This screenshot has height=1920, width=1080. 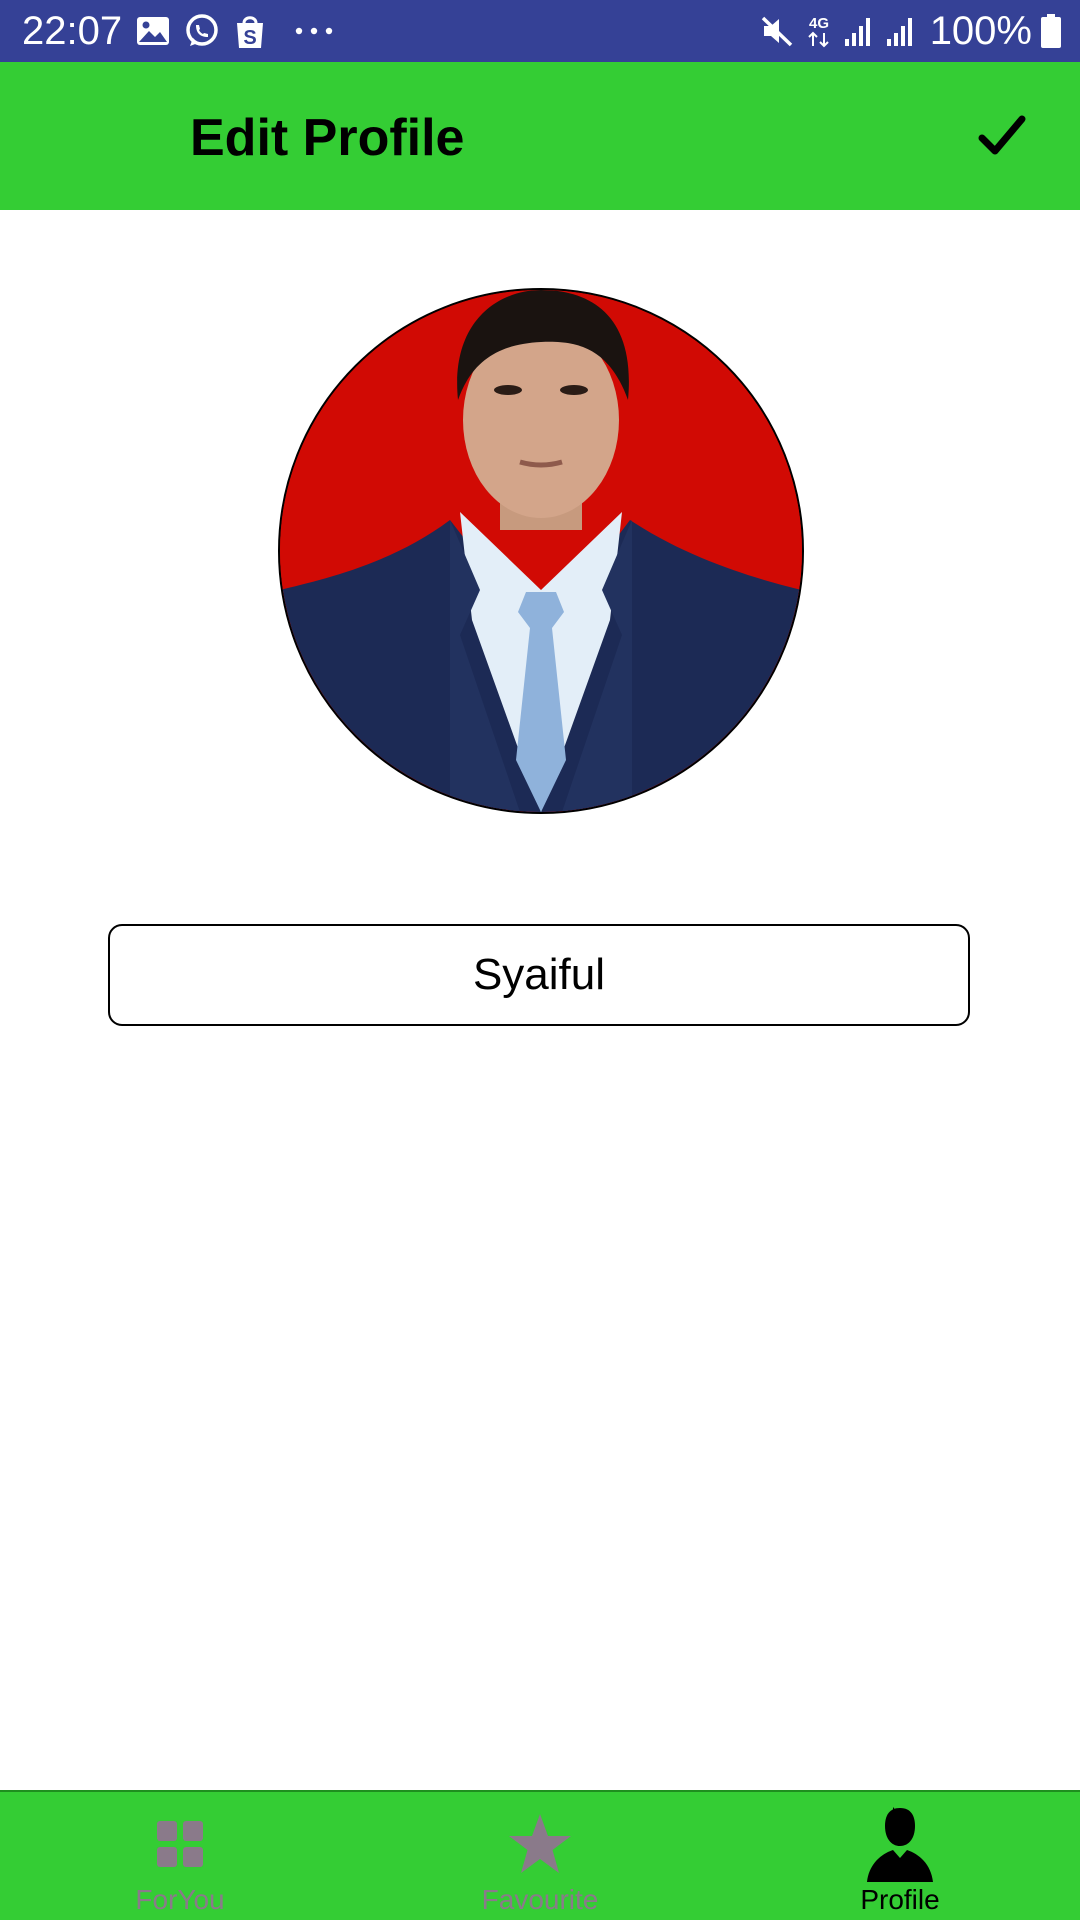 What do you see at coordinates (1051, 31) in the screenshot?
I see `battery-icon` at bounding box center [1051, 31].